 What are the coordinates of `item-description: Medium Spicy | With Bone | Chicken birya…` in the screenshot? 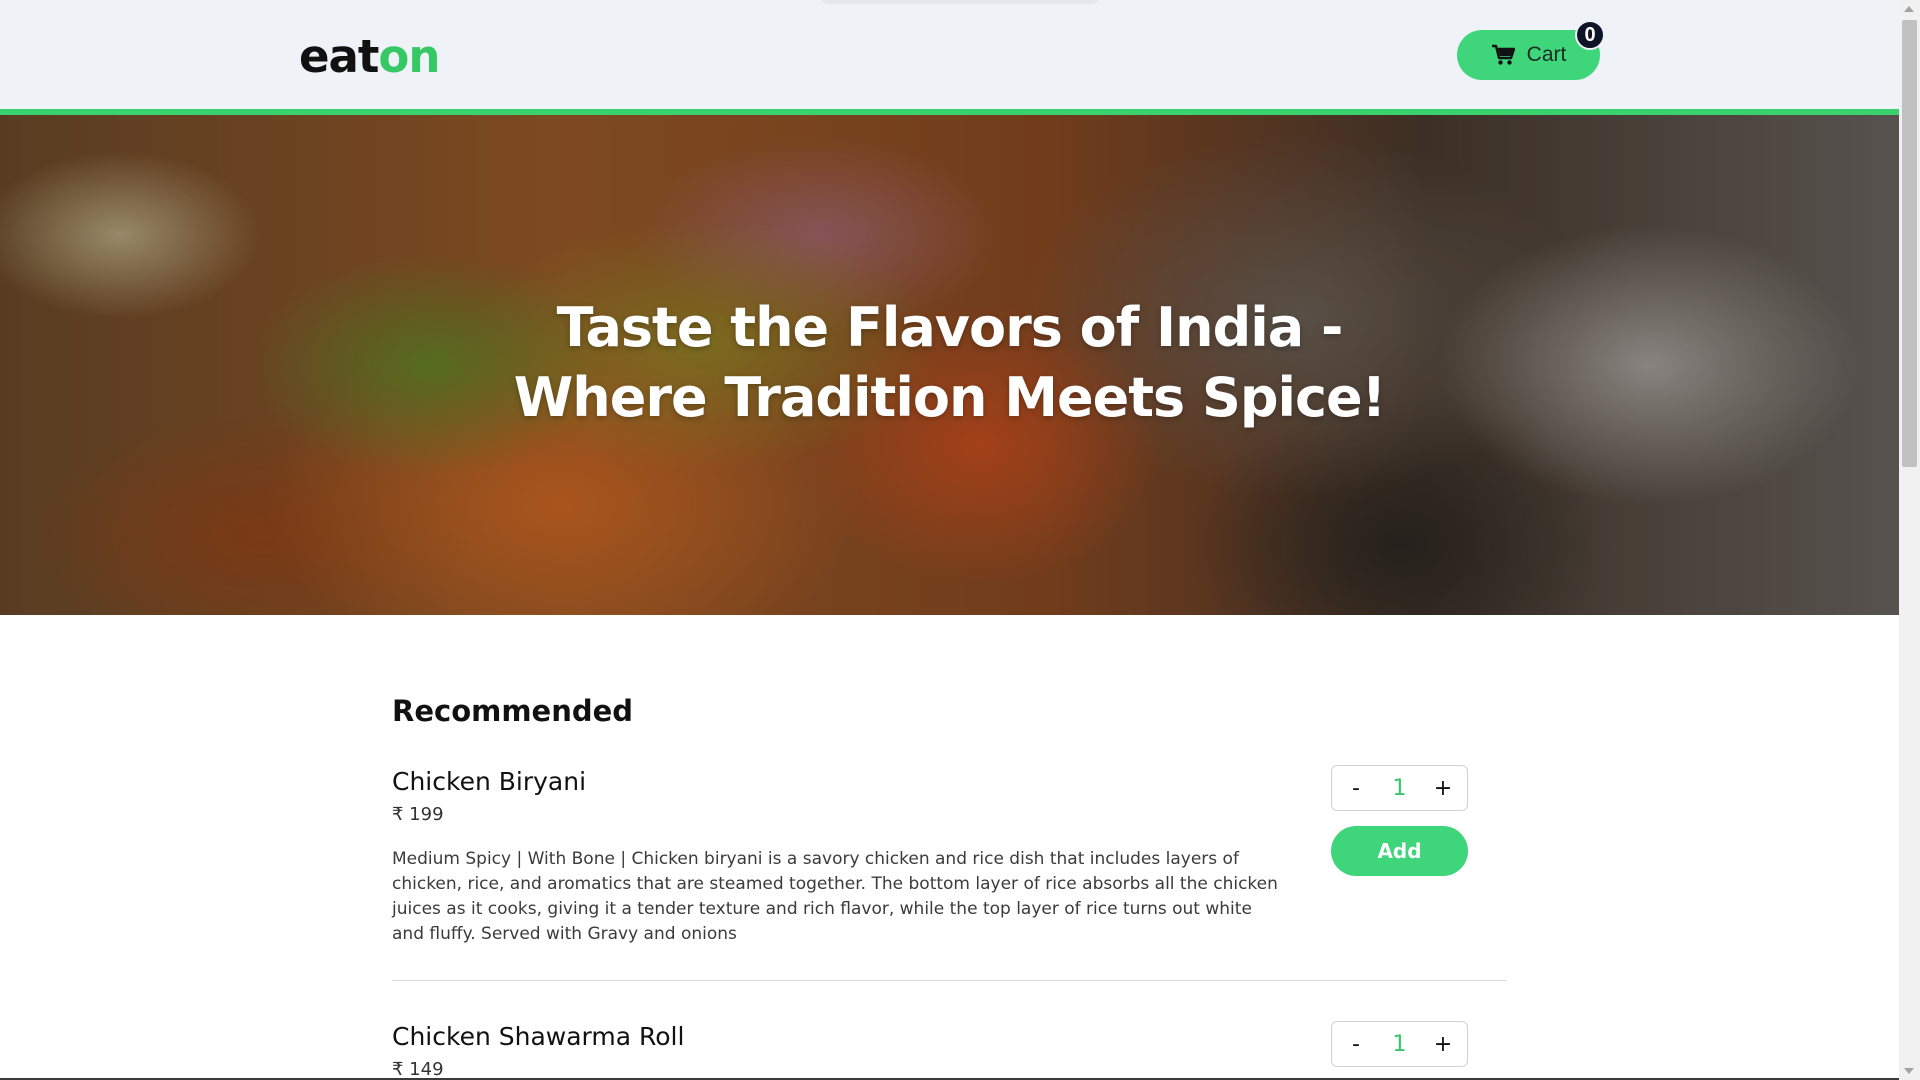 It's located at (835, 896).